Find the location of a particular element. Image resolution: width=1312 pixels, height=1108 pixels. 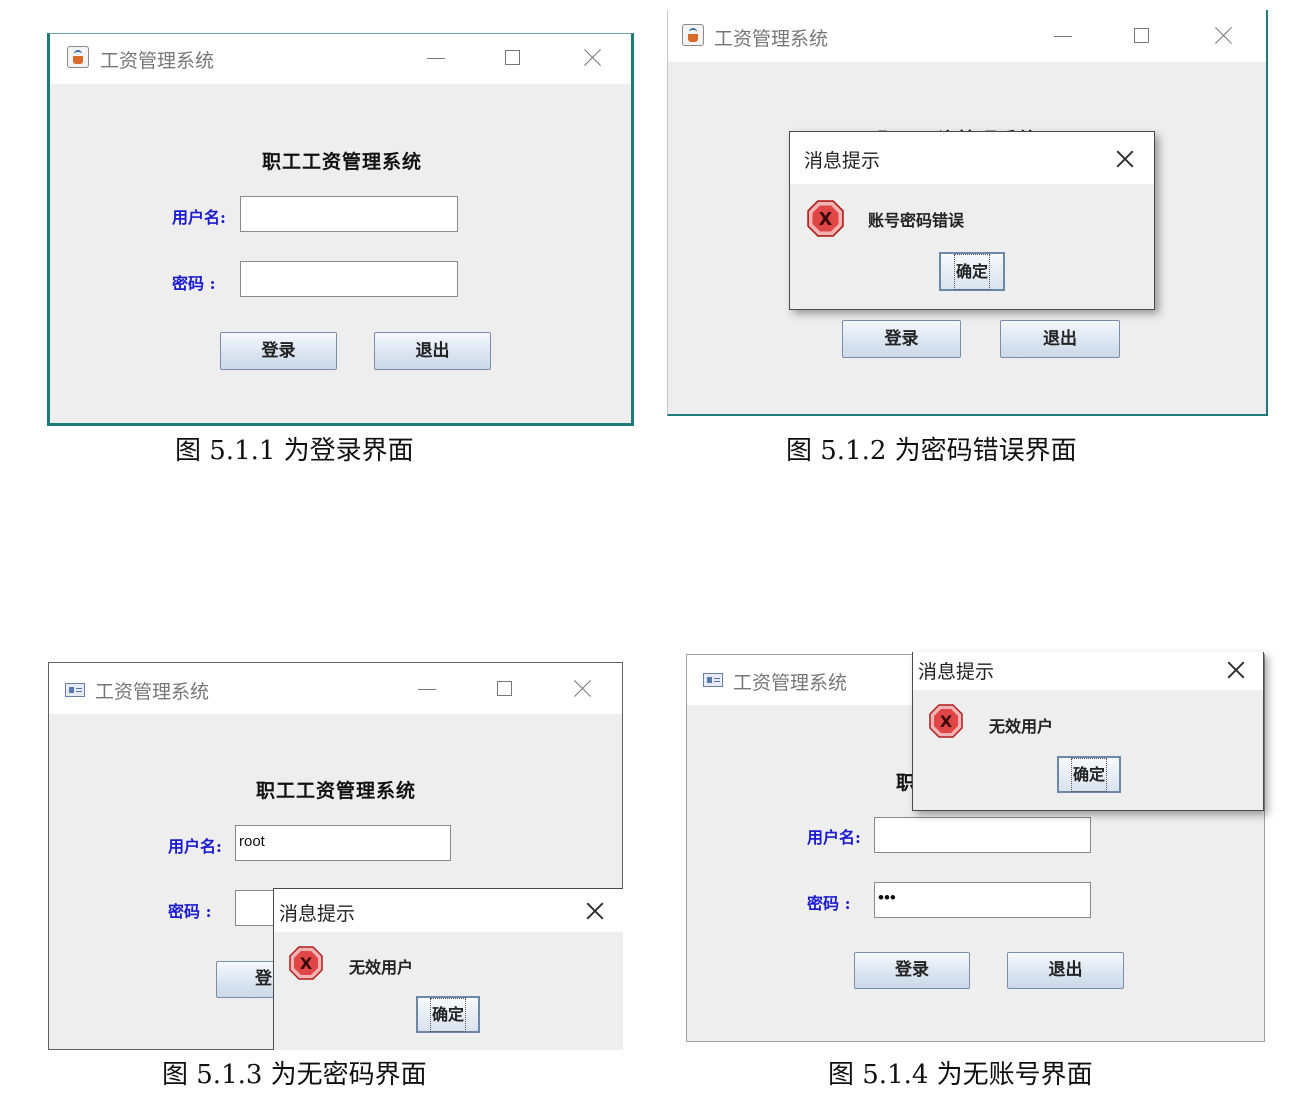

error-dialog-2: 消息提示 X 账号密码错误 确定 is located at coordinates (972, 220).